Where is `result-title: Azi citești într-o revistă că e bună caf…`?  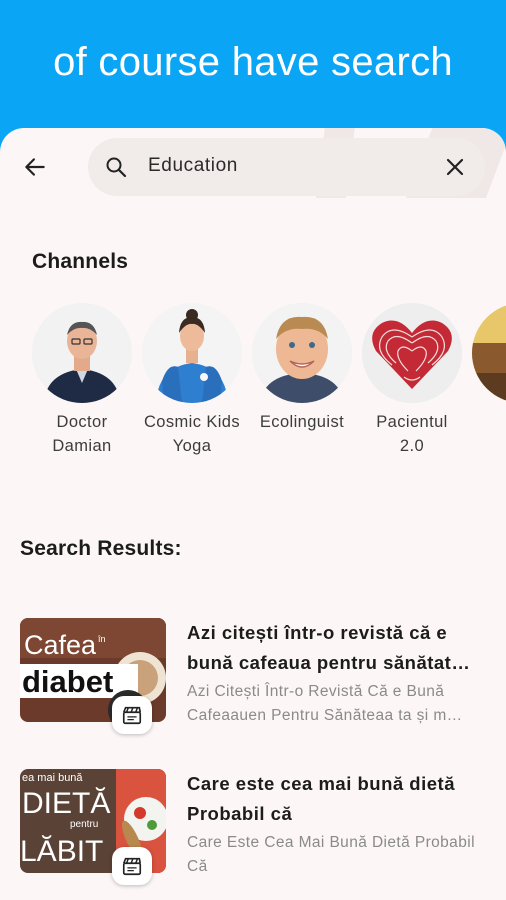
result-title: Azi citești într-o revistă că e bună caf… is located at coordinates (337, 648).